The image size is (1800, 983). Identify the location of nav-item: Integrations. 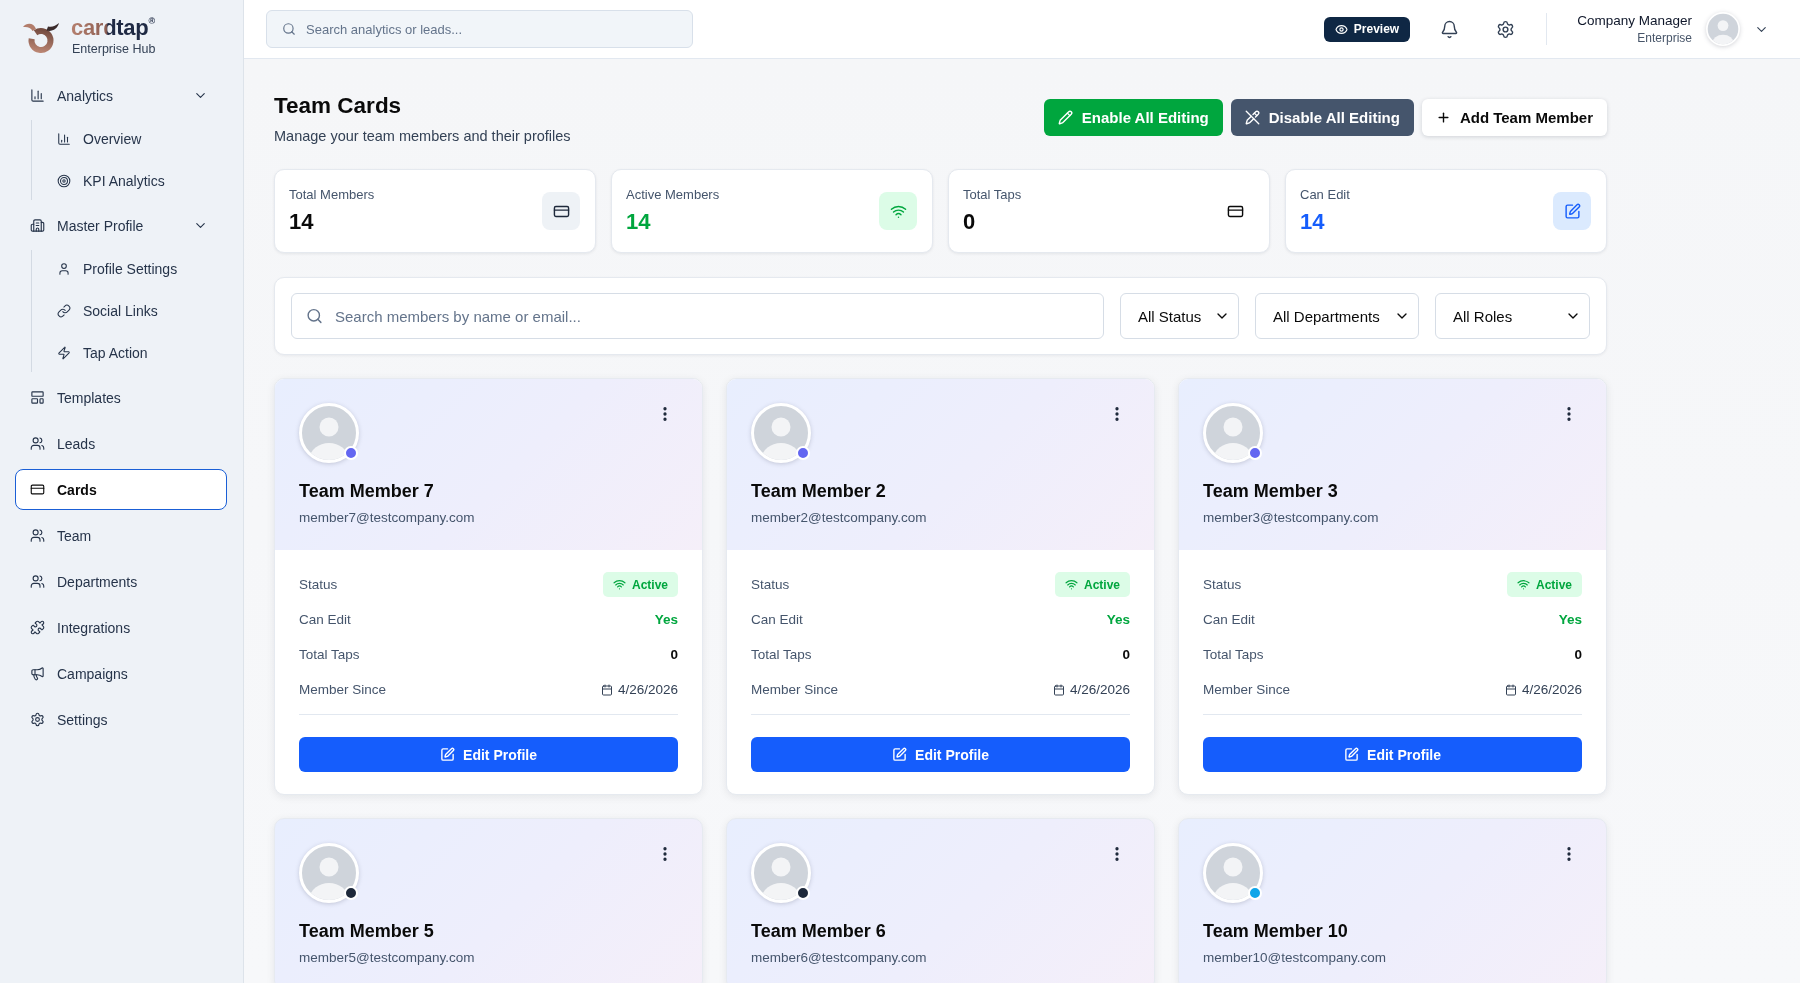
(121, 627).